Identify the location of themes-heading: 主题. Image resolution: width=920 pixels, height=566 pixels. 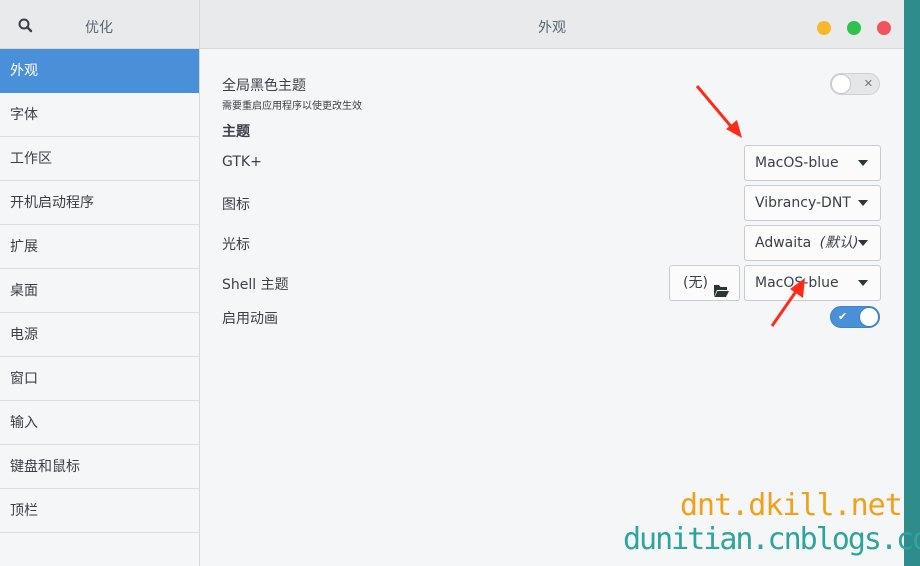
(236, 132).